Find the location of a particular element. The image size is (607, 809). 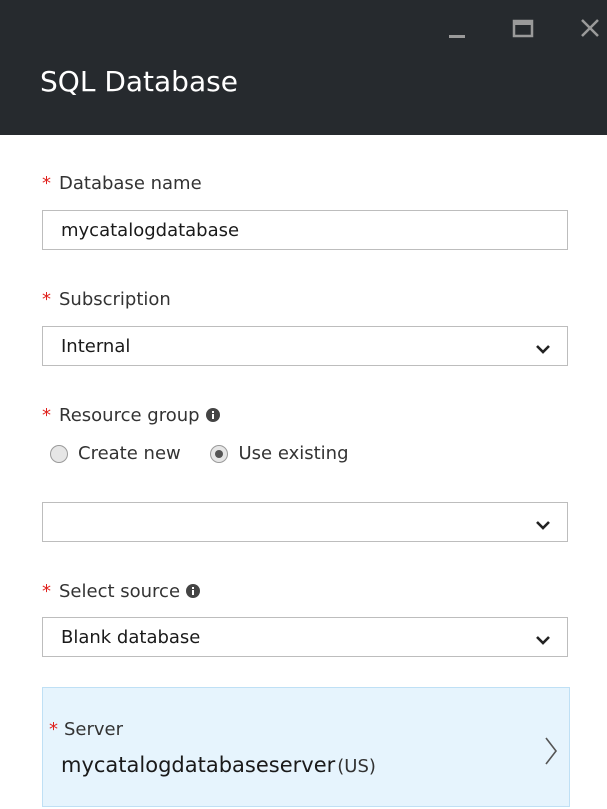

select-source-label-text: Select source is located at coordinates (120, 591).